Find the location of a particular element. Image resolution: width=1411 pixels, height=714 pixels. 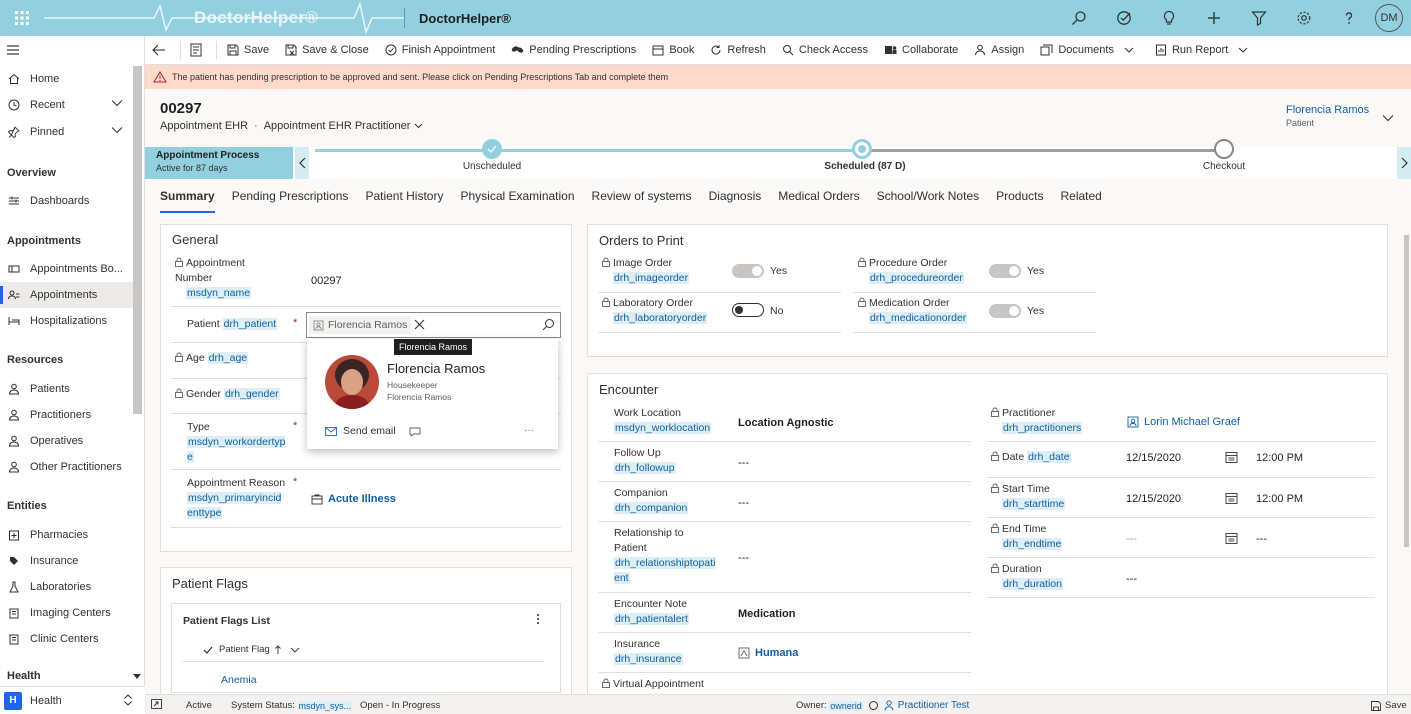

stage-checkout-node is located at coordinates (1224, 149).